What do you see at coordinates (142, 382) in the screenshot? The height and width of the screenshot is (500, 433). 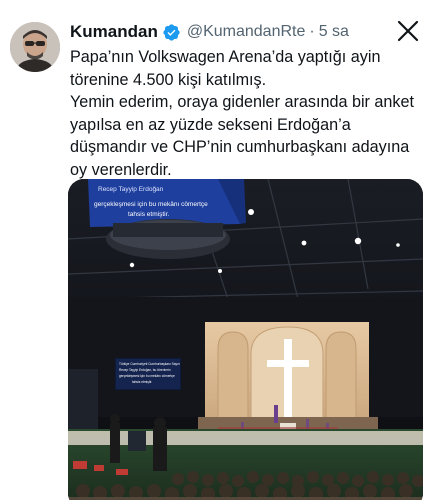 I see `side-screen-text-4: tahsis etmiştir.` at bounding box center [142, 382].